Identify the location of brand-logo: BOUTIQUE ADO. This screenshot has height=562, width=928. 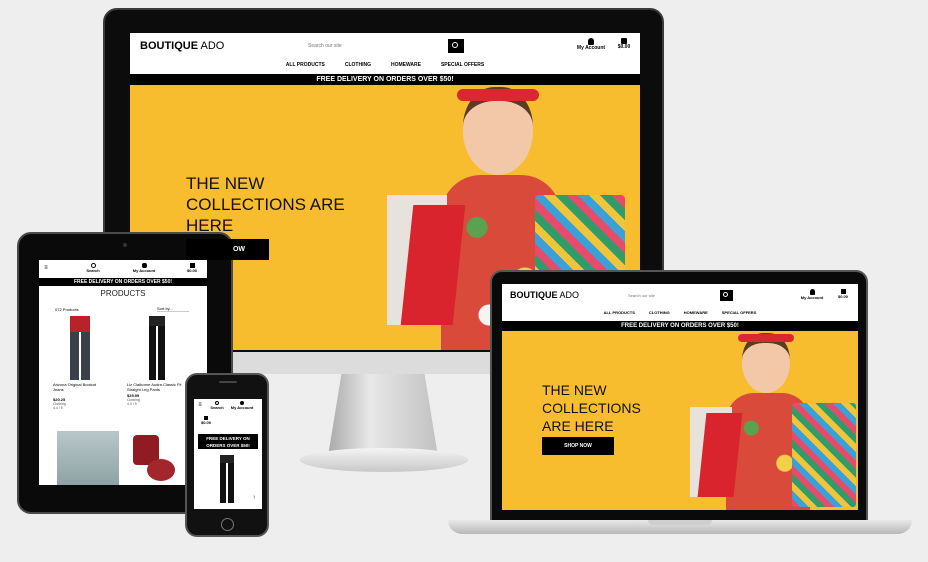
(182, 46).